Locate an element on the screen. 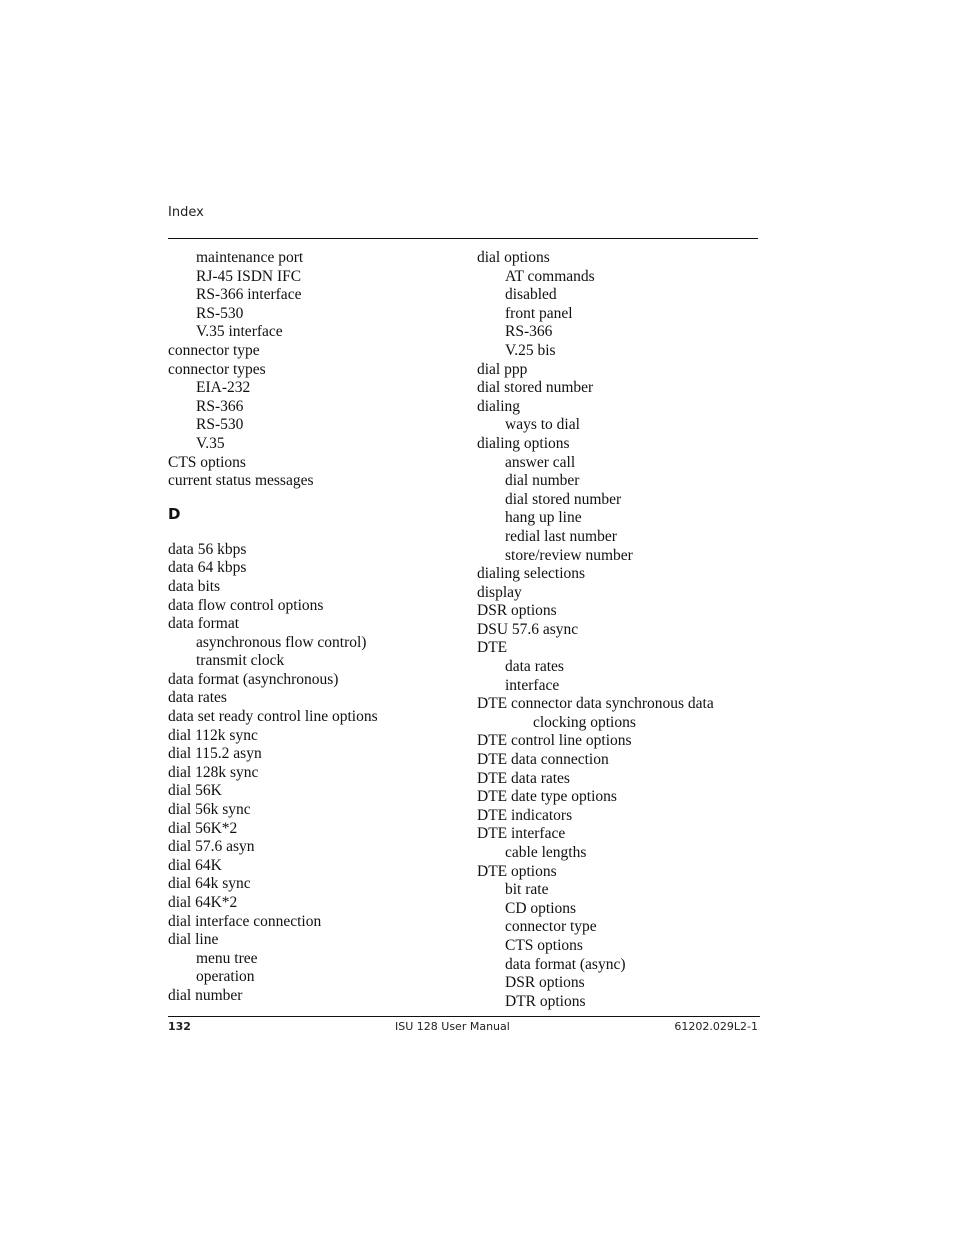  index-entry: data set ready control line options is located at coordinates (273, 717).